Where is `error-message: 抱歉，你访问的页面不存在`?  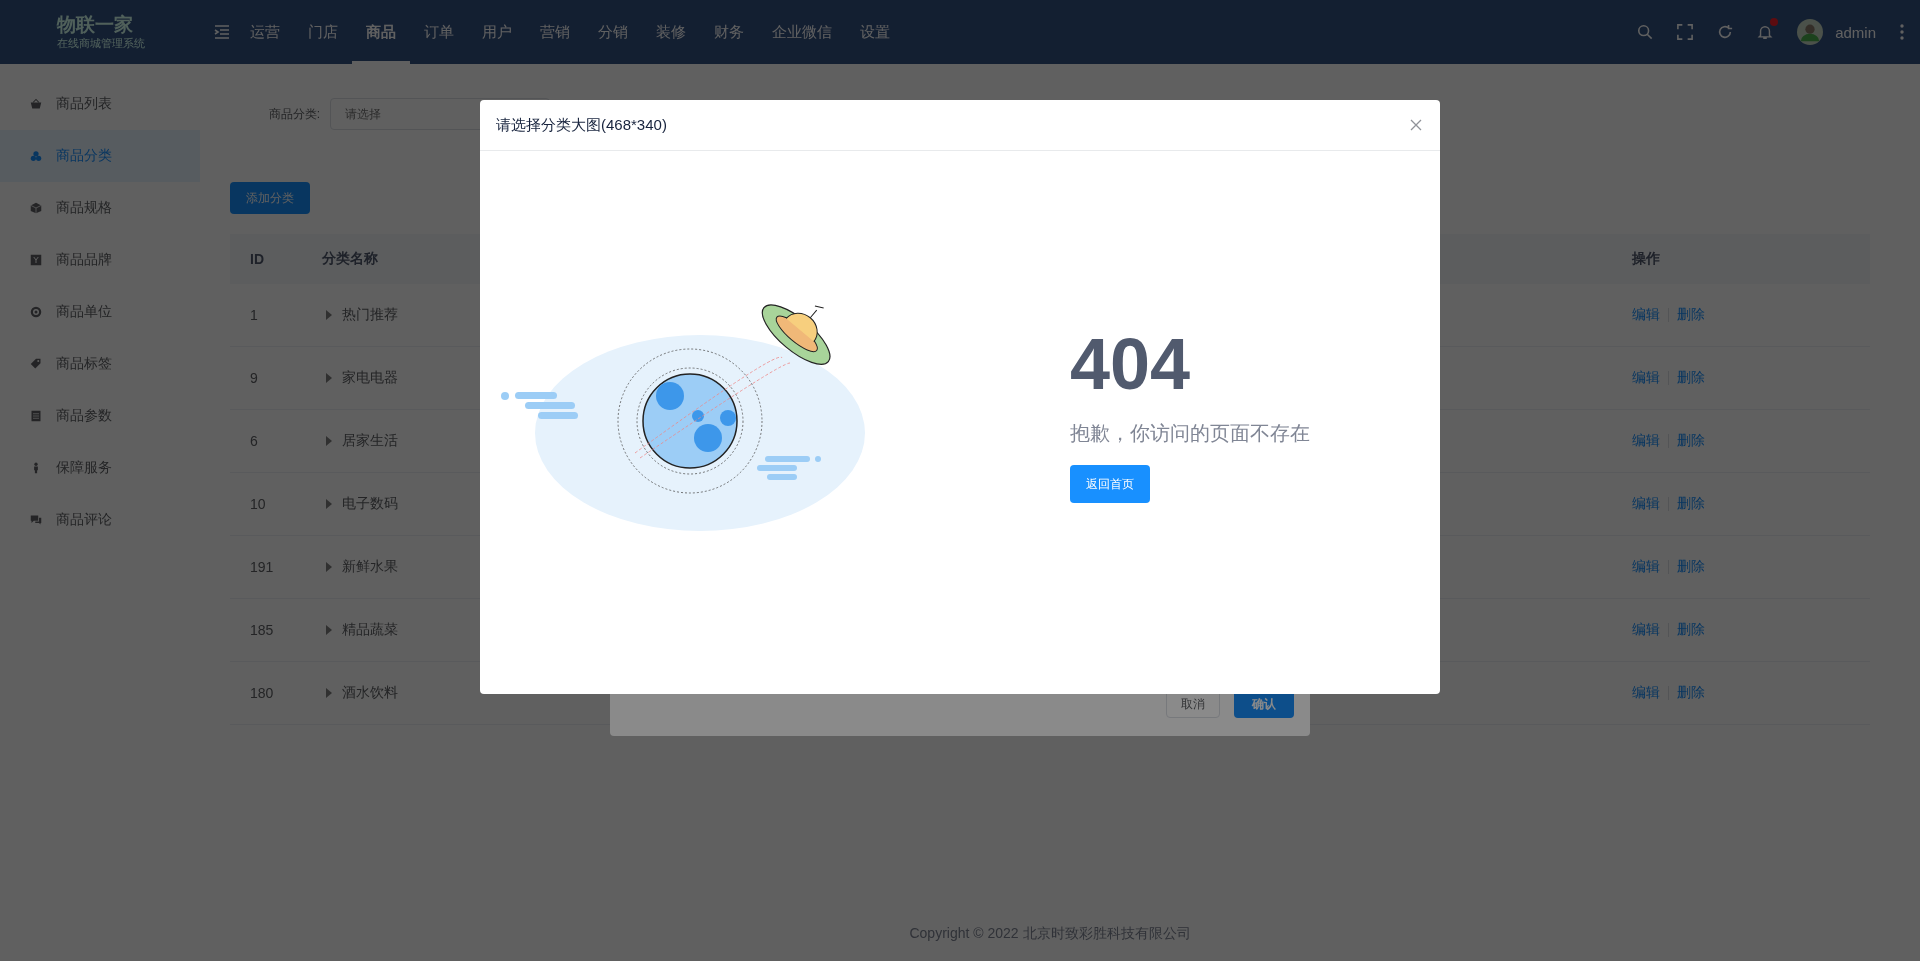
error-message: 抱歉，你访问的页面不存在 is located at coordinates (1190, 433).